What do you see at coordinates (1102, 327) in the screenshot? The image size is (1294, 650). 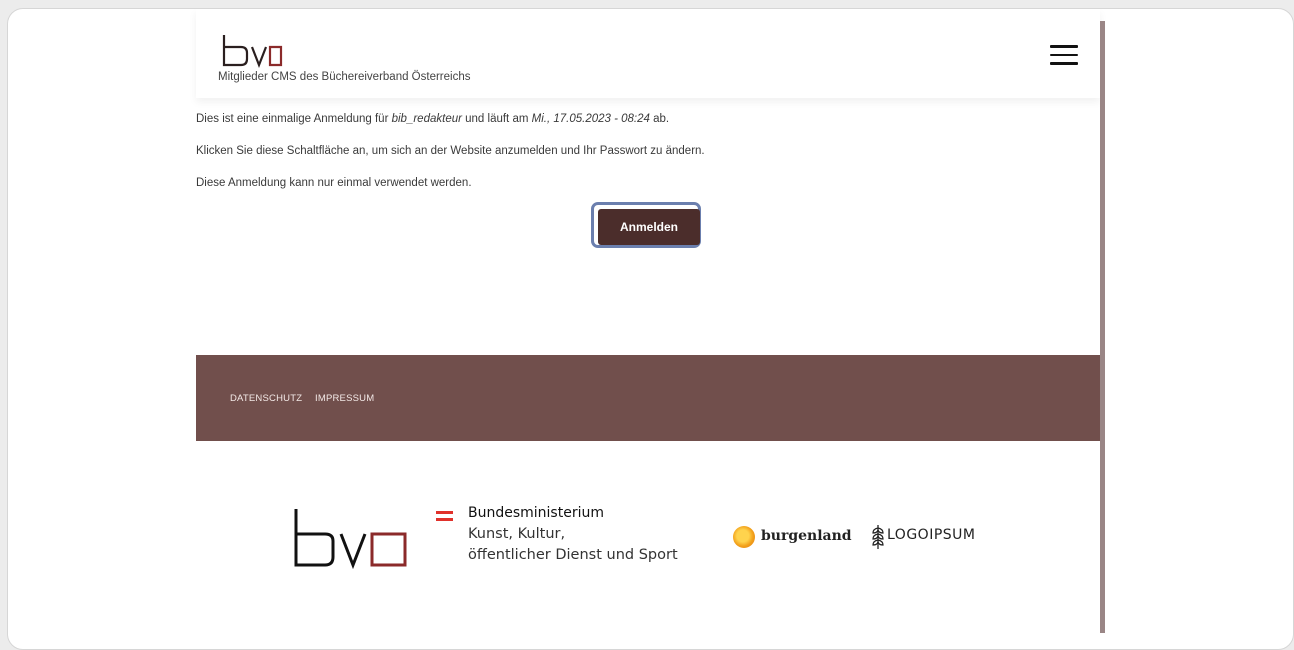 I see `scrollbar` at bounding box center [1102, 327].